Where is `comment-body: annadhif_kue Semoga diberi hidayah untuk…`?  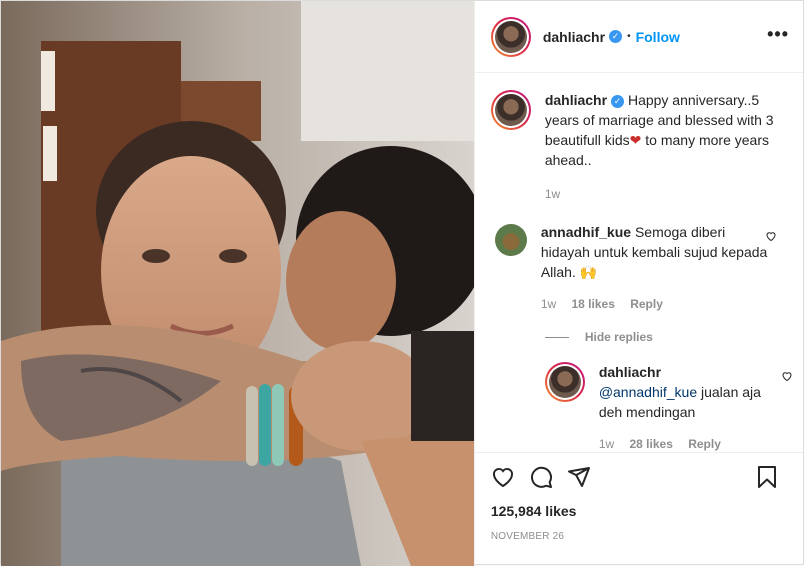
comment-body: annadhif_kue Semoga diberi hidayah untuk… is located at coordinates (656, 268).